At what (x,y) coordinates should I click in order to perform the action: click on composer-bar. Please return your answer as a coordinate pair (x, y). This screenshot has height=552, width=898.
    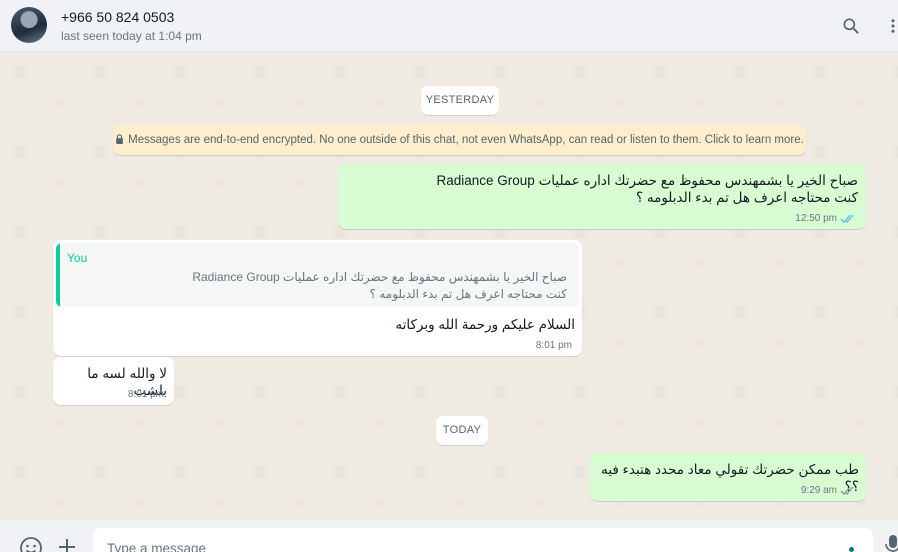
    Looking at the image, I should click on (449, 536).